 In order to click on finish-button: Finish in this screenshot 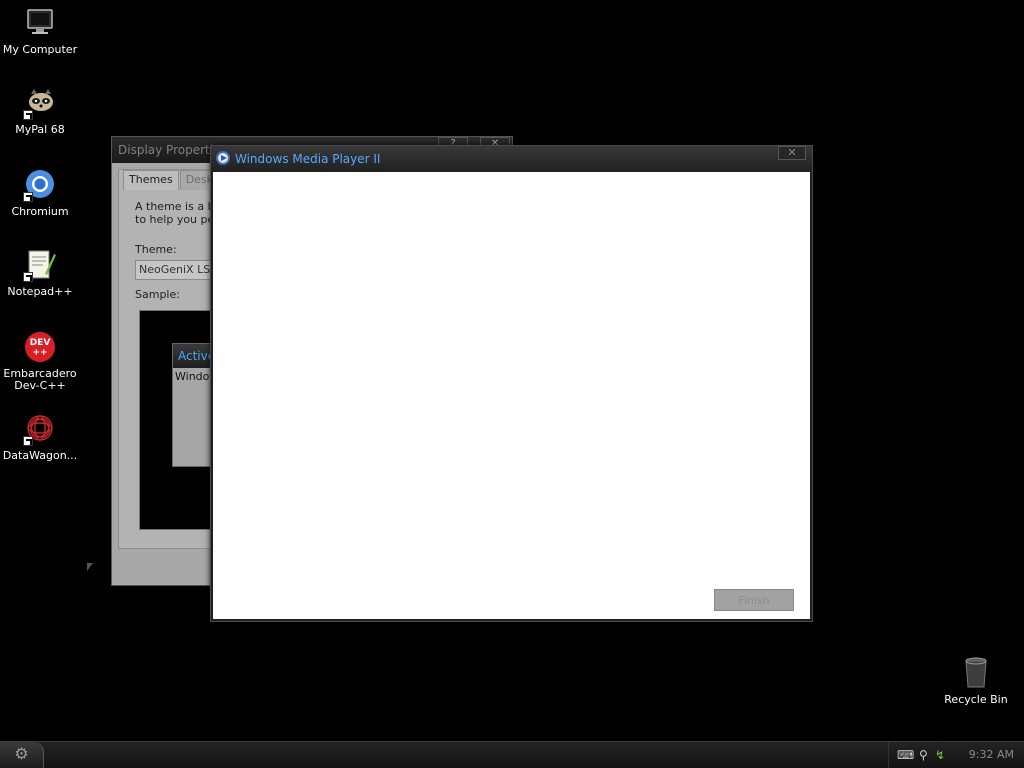, I will do `click(754, 600)`.